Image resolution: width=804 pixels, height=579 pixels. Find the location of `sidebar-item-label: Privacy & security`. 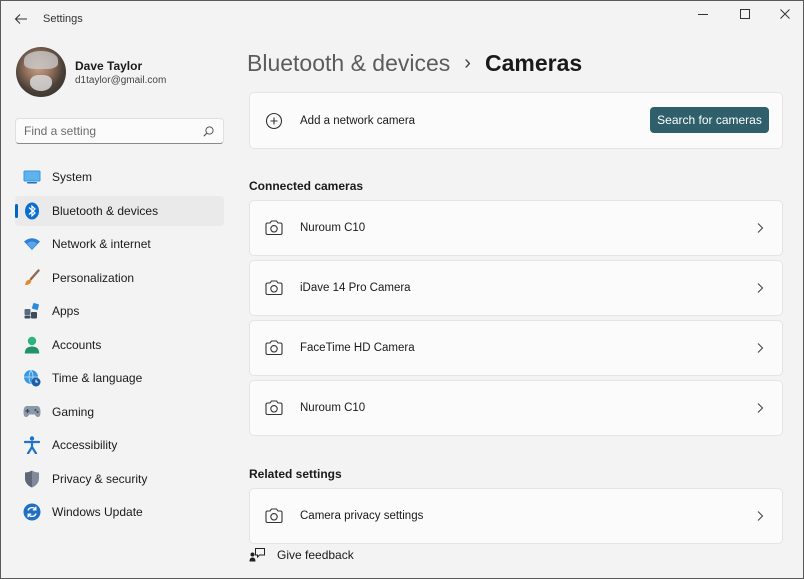

sidebar-item-label: Privacy & security is located at coordinates (100, 478).